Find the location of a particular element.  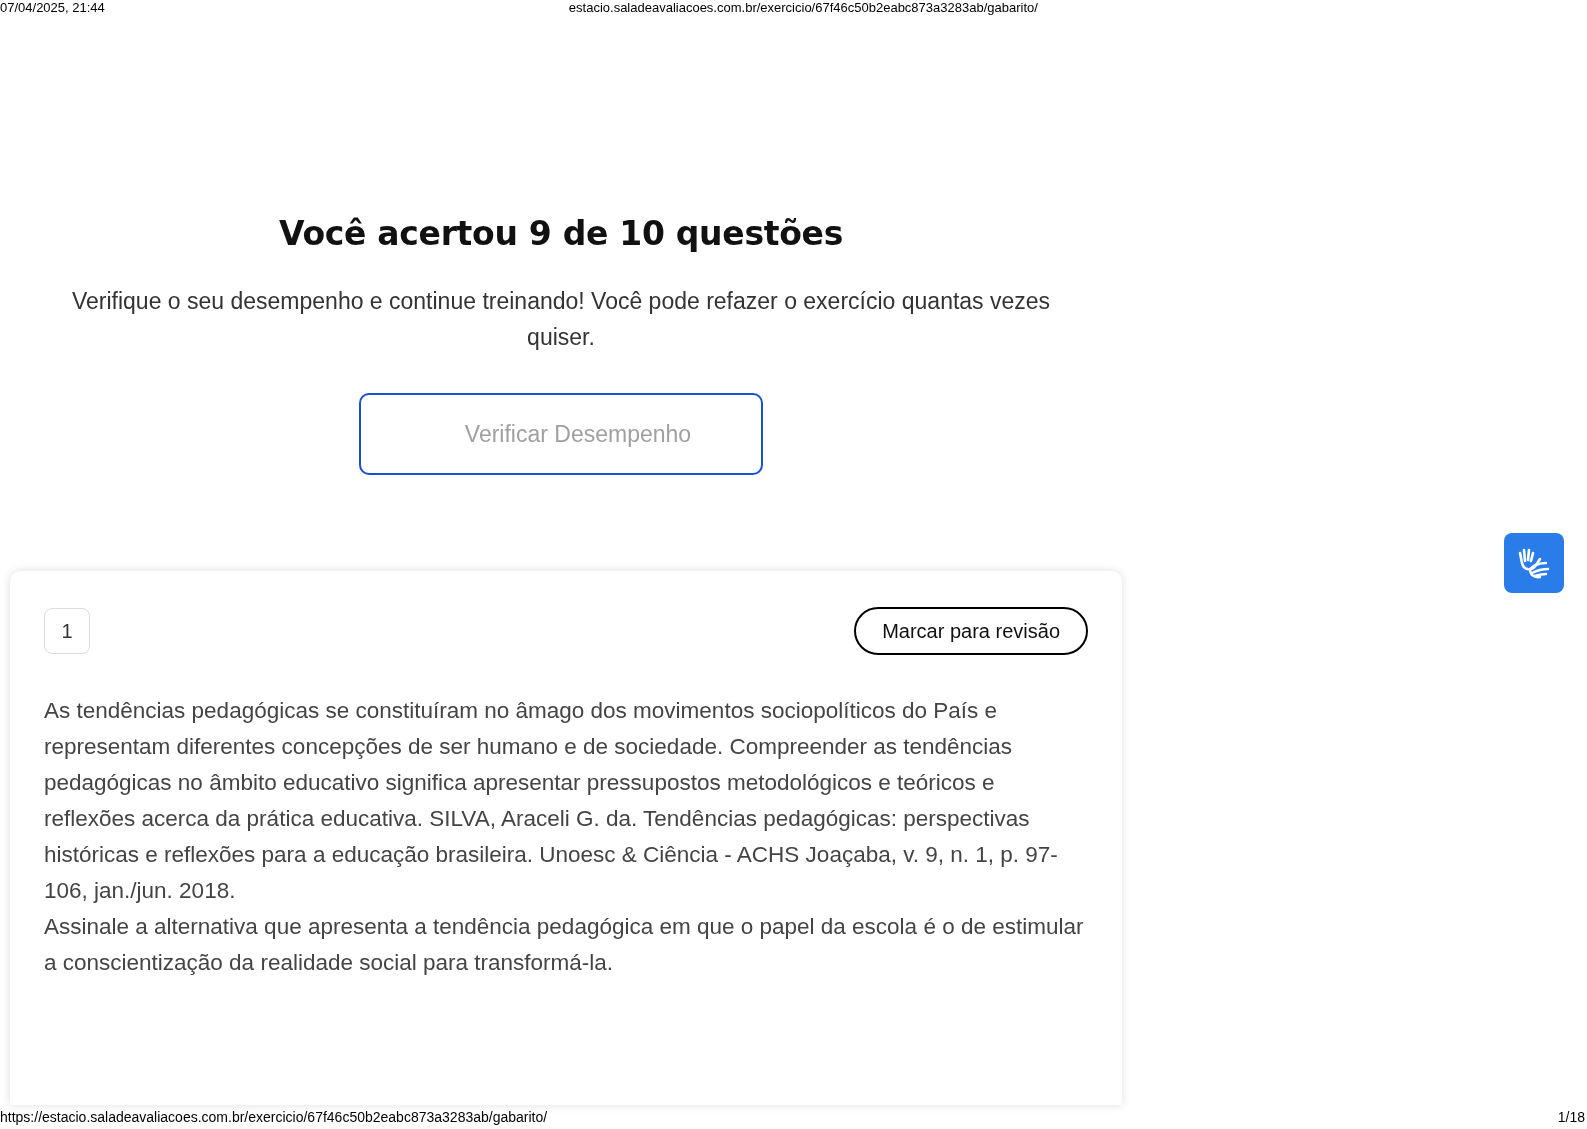

page-url: estacio.saladeavaliacoes.com.br/exercicio/67f46c50b2eabc873a3283ab/gabarito/ is located at coordinates (803, 8).